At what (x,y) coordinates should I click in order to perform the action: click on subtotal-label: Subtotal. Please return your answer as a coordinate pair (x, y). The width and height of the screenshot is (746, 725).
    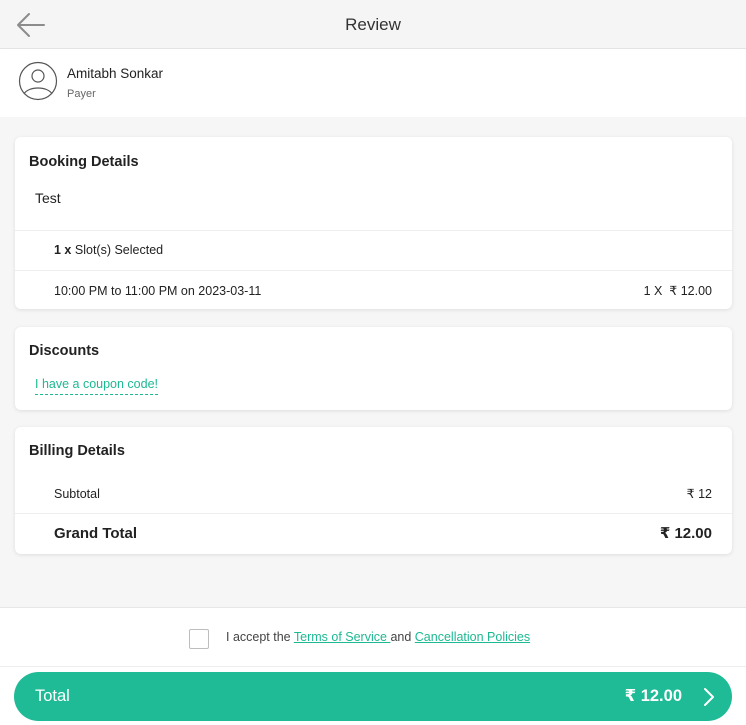
    Looking at the image, I should click on (77, 494).